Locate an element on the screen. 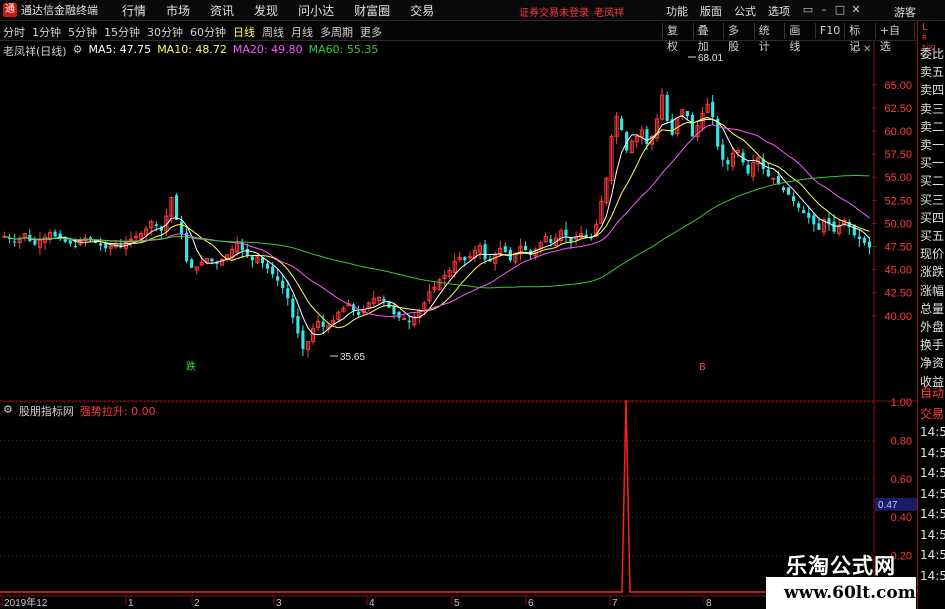  panel-close-icon: ✕ is located at coordinates (867, 49).